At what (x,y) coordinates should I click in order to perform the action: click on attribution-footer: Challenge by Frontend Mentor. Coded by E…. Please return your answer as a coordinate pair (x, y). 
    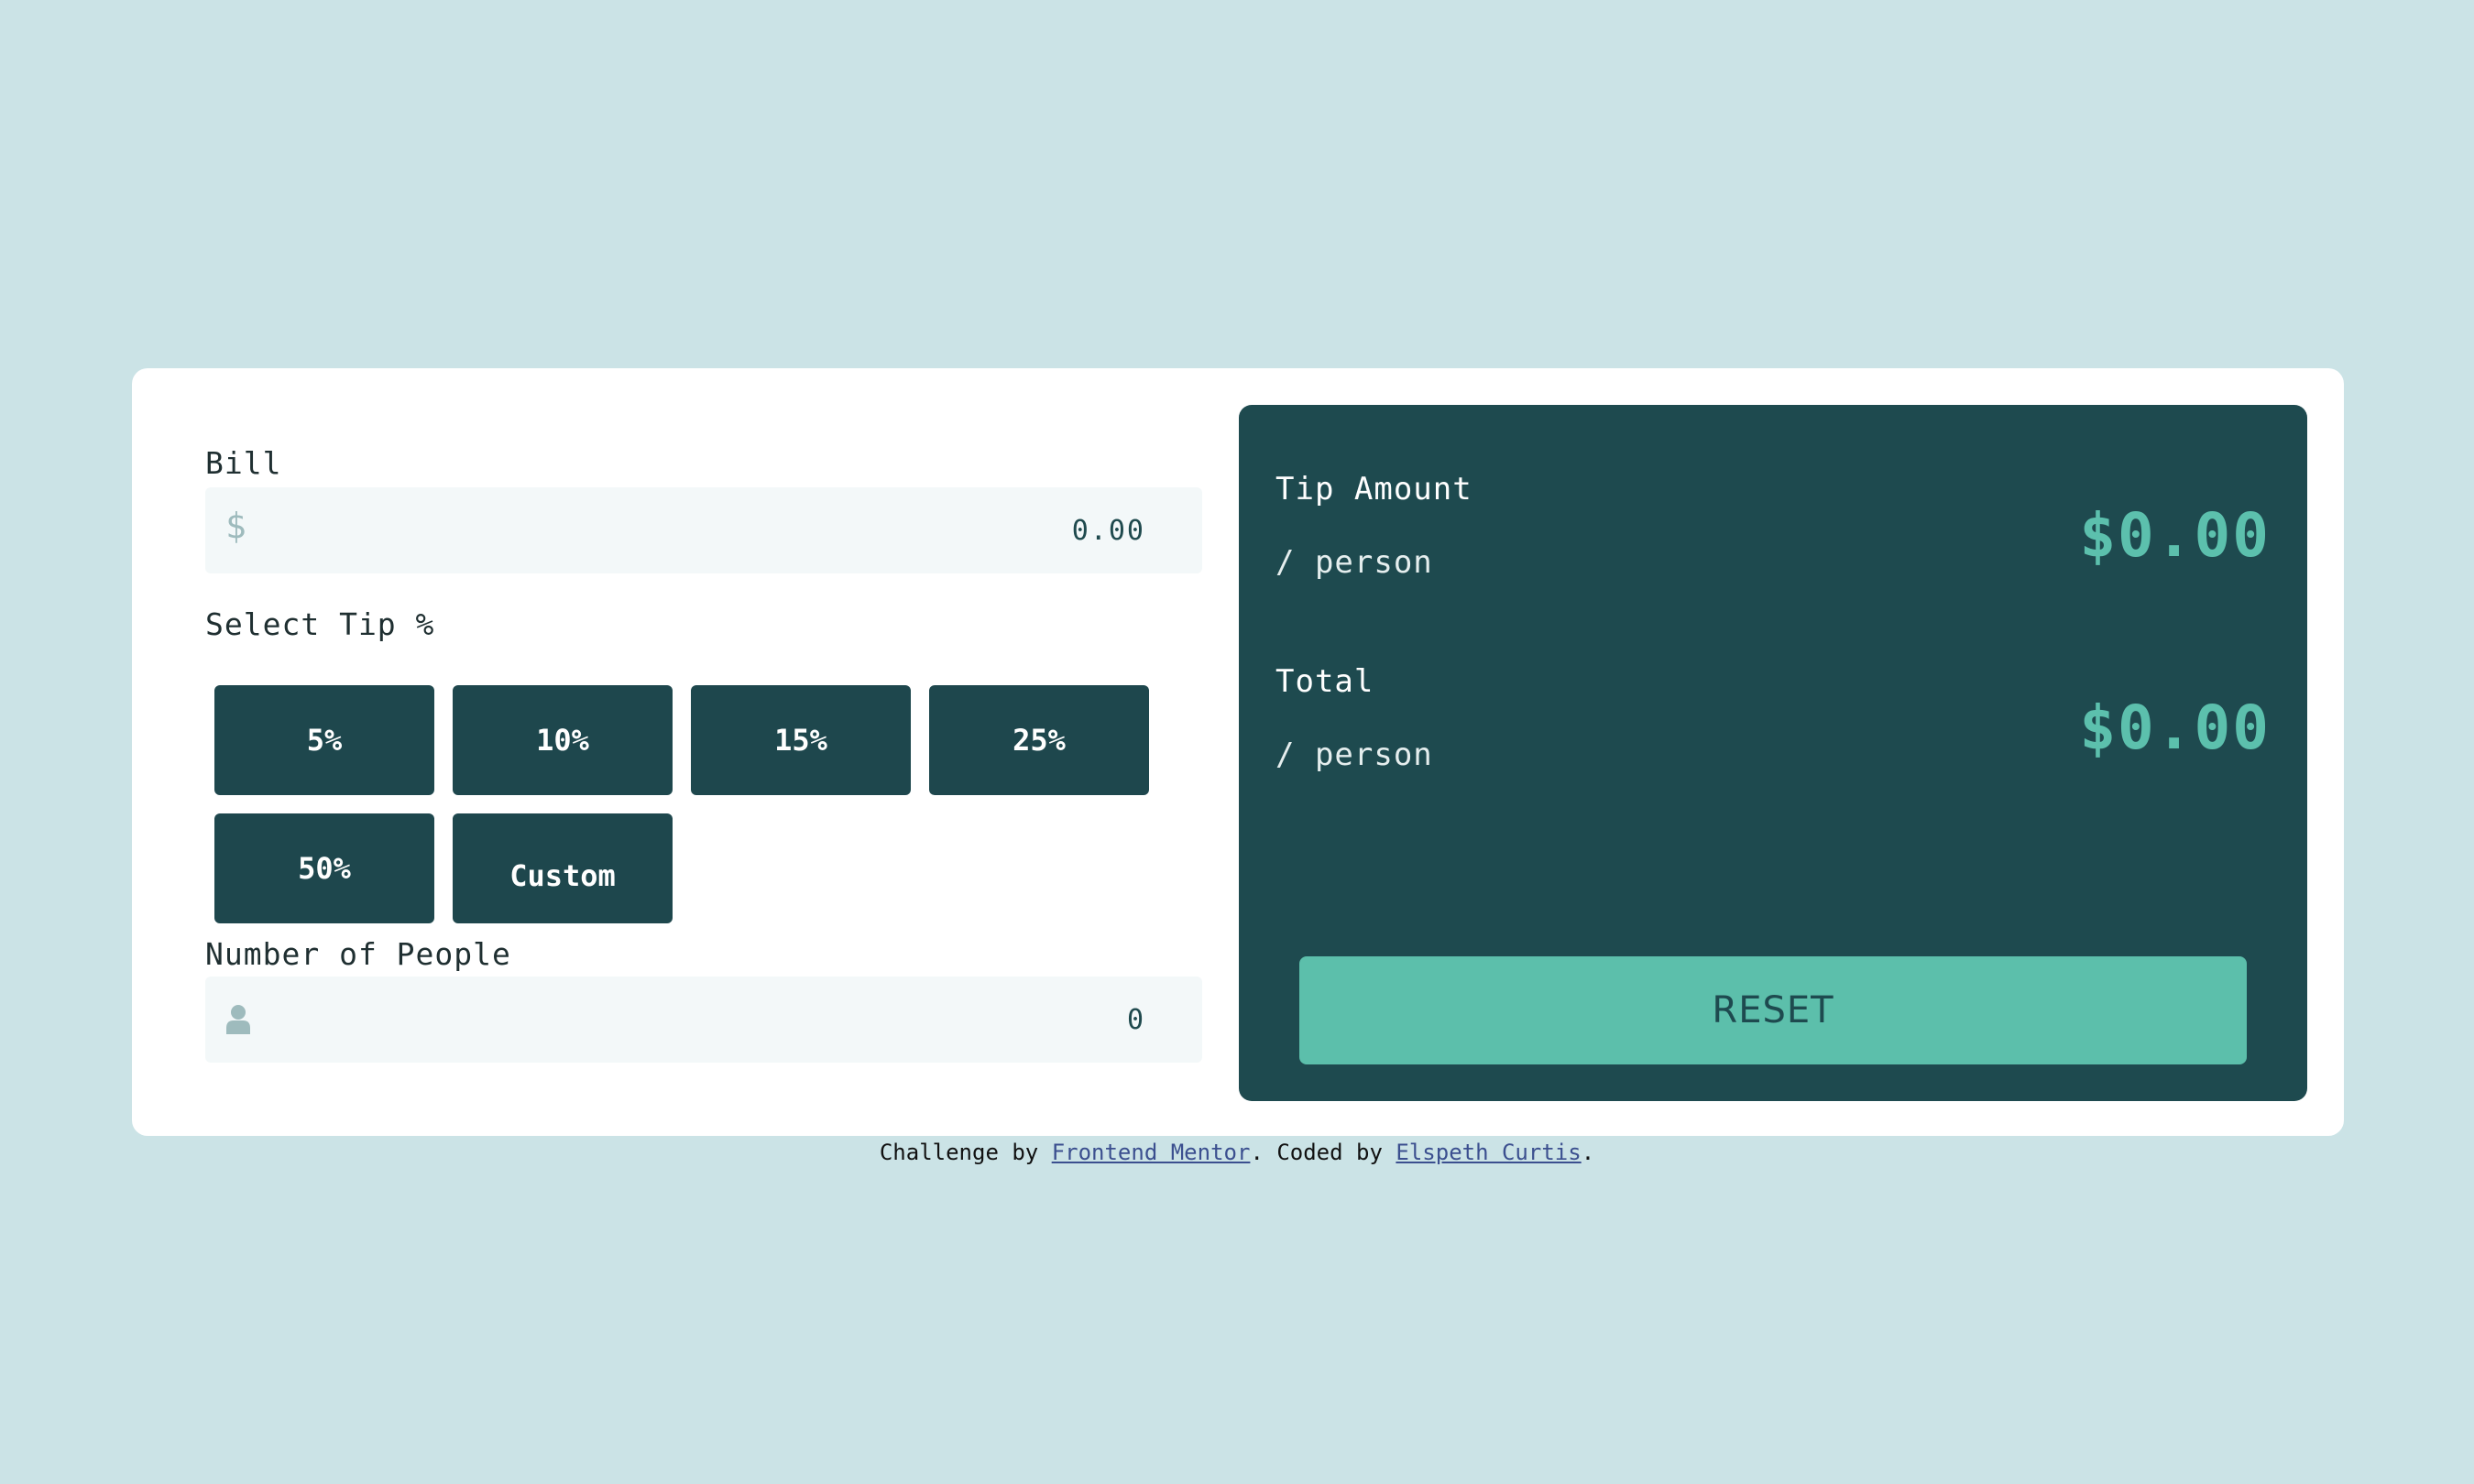
    Looking at the image, I should click on (1237, 1153).